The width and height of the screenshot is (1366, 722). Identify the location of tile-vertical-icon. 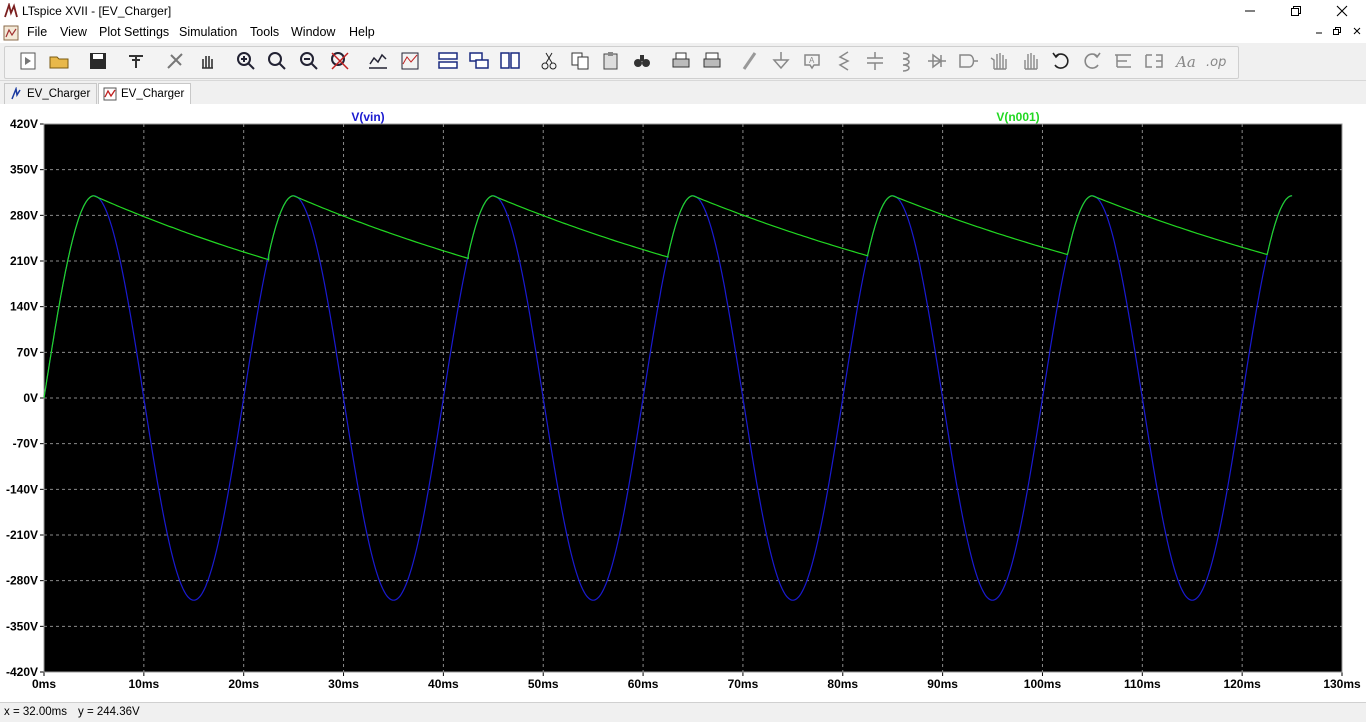
(510, 60).